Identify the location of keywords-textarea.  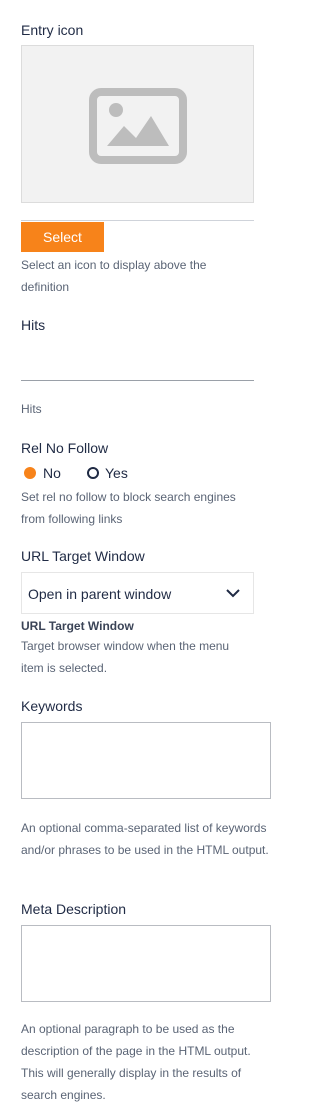
(146, 760).